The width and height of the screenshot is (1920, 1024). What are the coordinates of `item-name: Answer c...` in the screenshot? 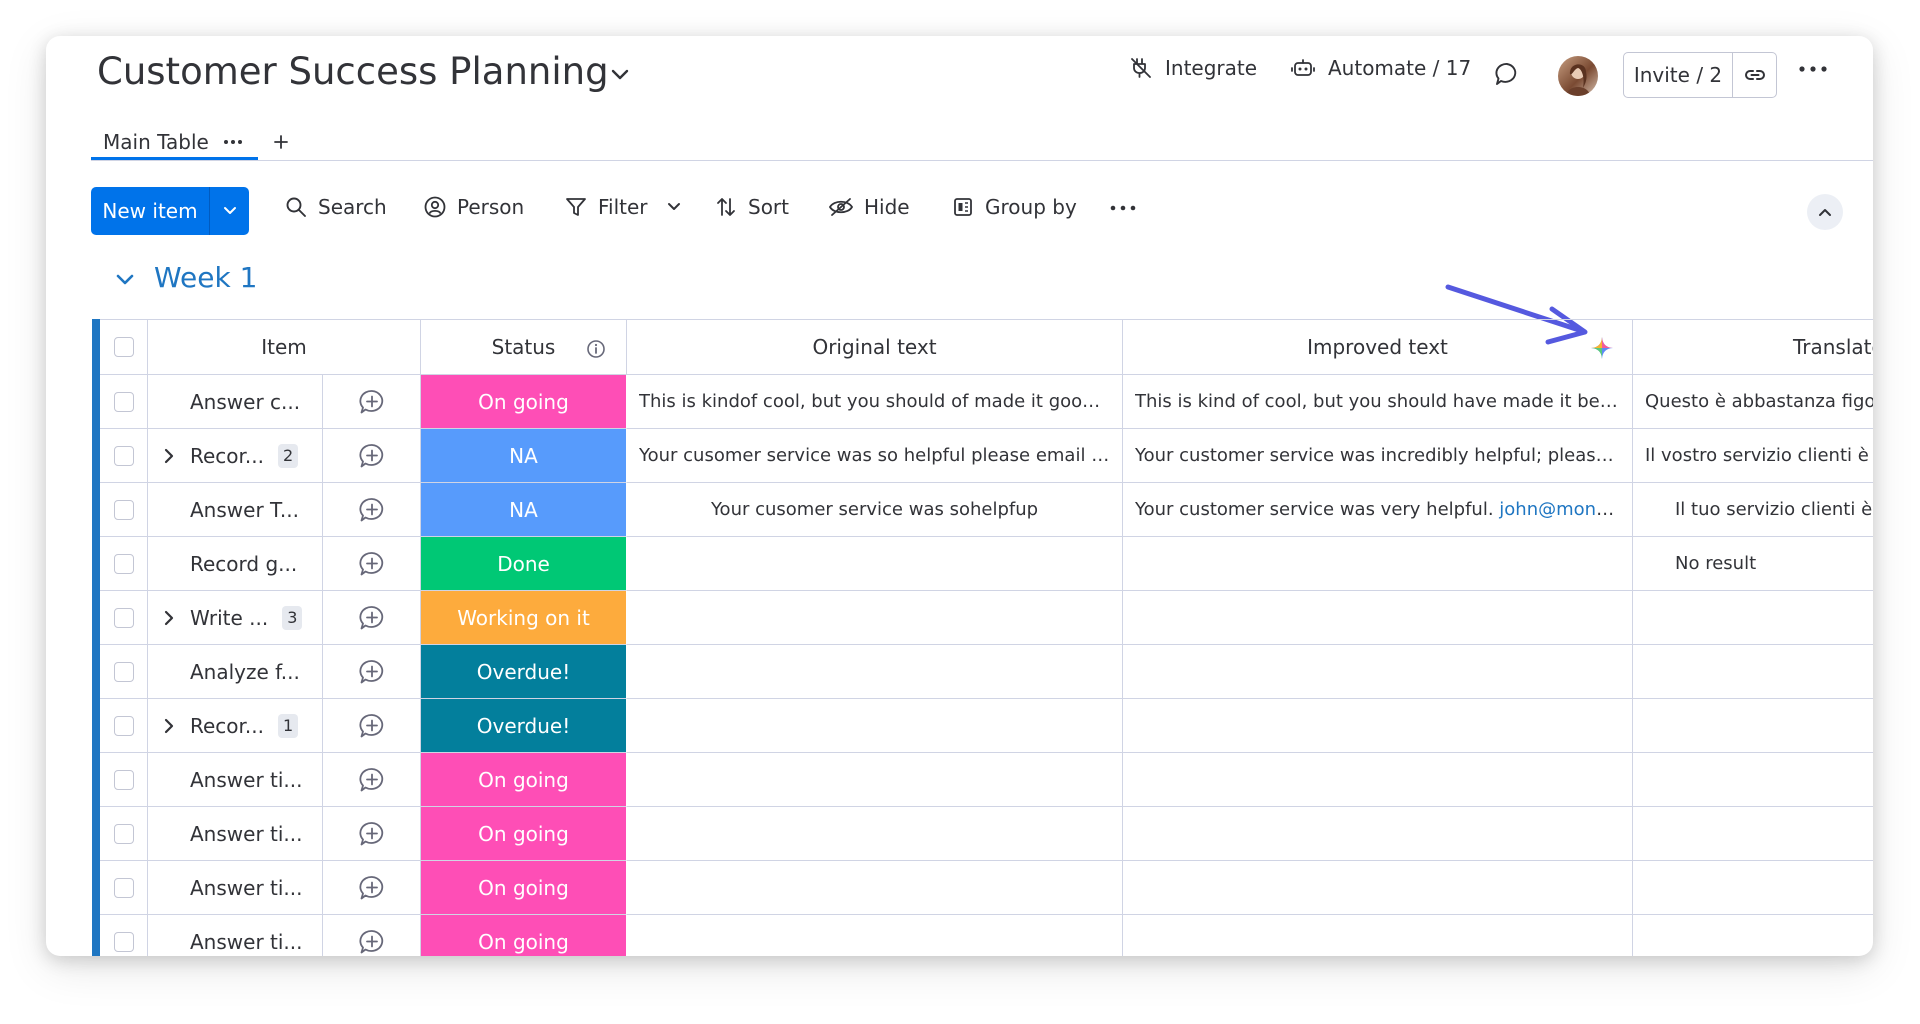 It's located at (245, 402).